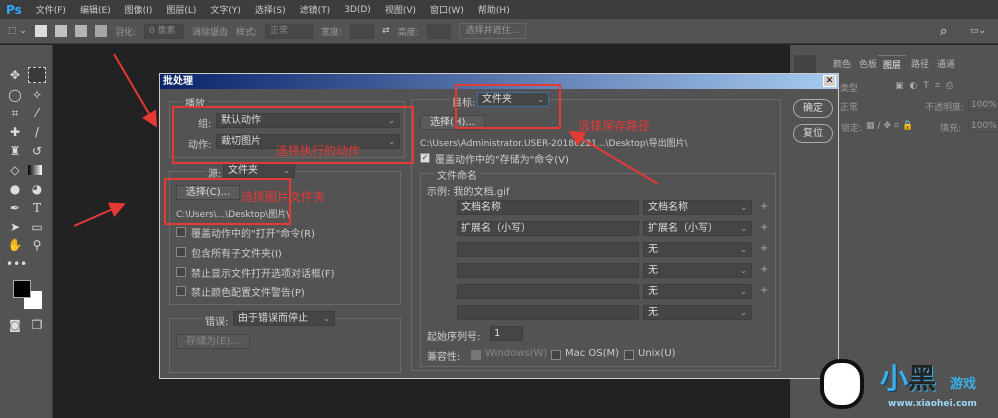 The width and height of the screenshot is (998, 418). I want to click on kind-filter: 类型, so click(849, 87).